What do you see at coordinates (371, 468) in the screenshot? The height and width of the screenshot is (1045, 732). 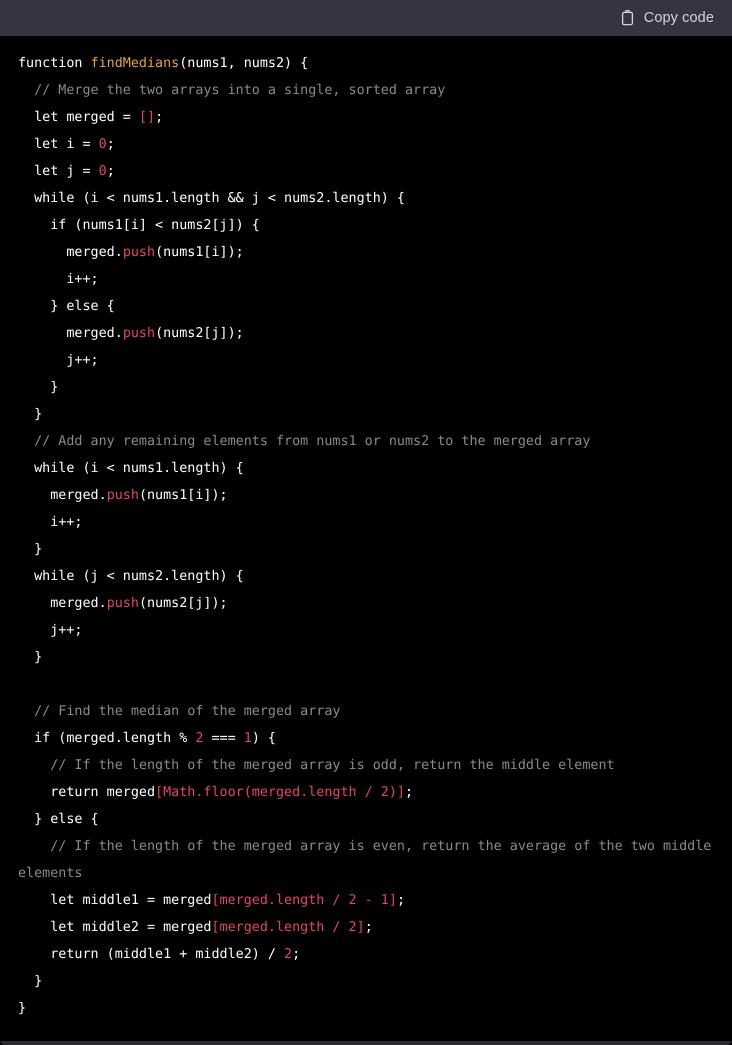 I see `code-line: while (i < nums1.length) {` at bounding box center [371, 468].